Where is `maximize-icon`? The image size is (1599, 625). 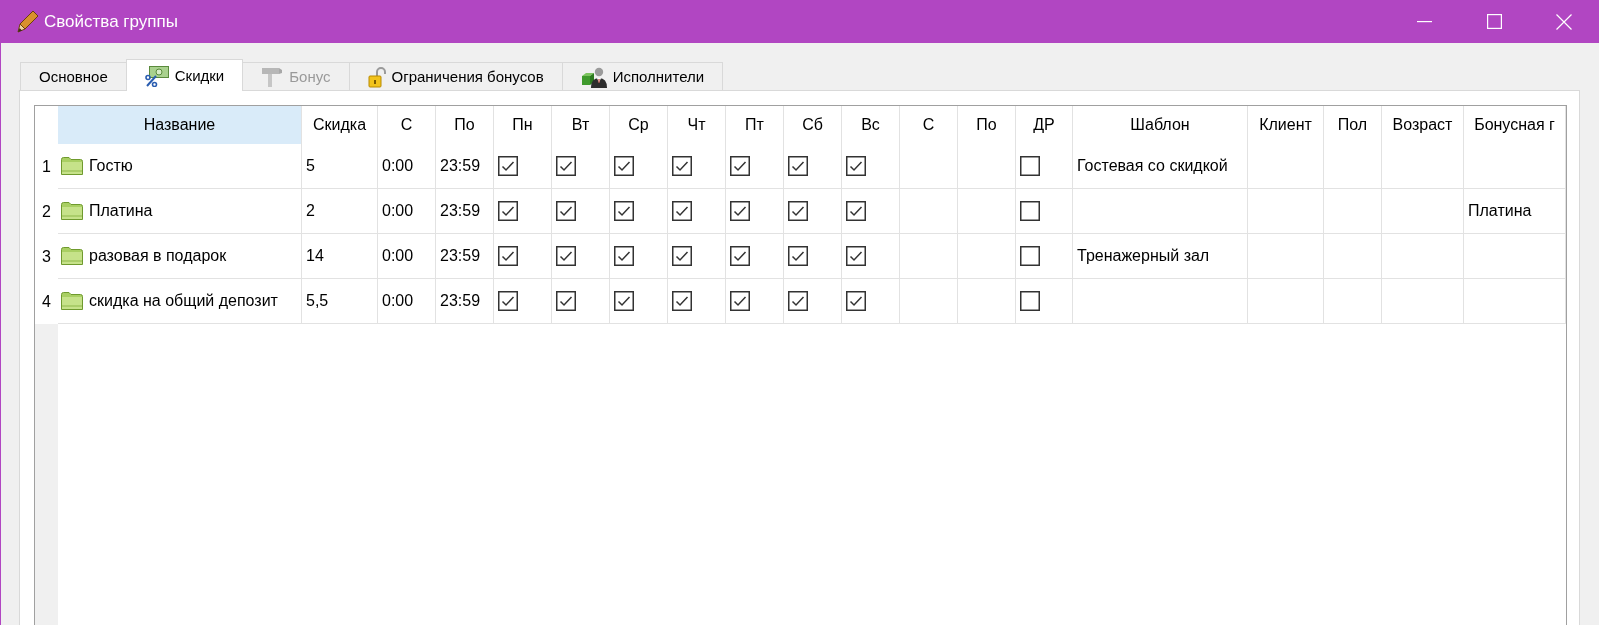 maximize-icon is located at coordinates (1494, 21).